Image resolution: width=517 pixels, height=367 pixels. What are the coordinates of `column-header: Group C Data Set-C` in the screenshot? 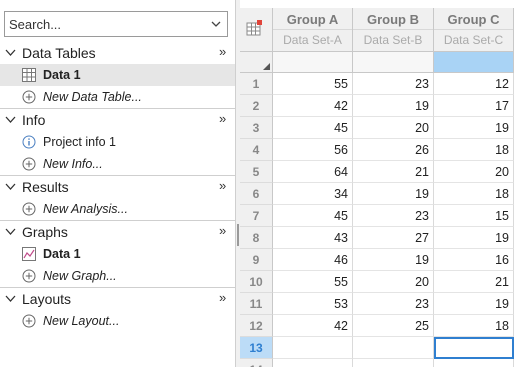 It's located at (474, 29).